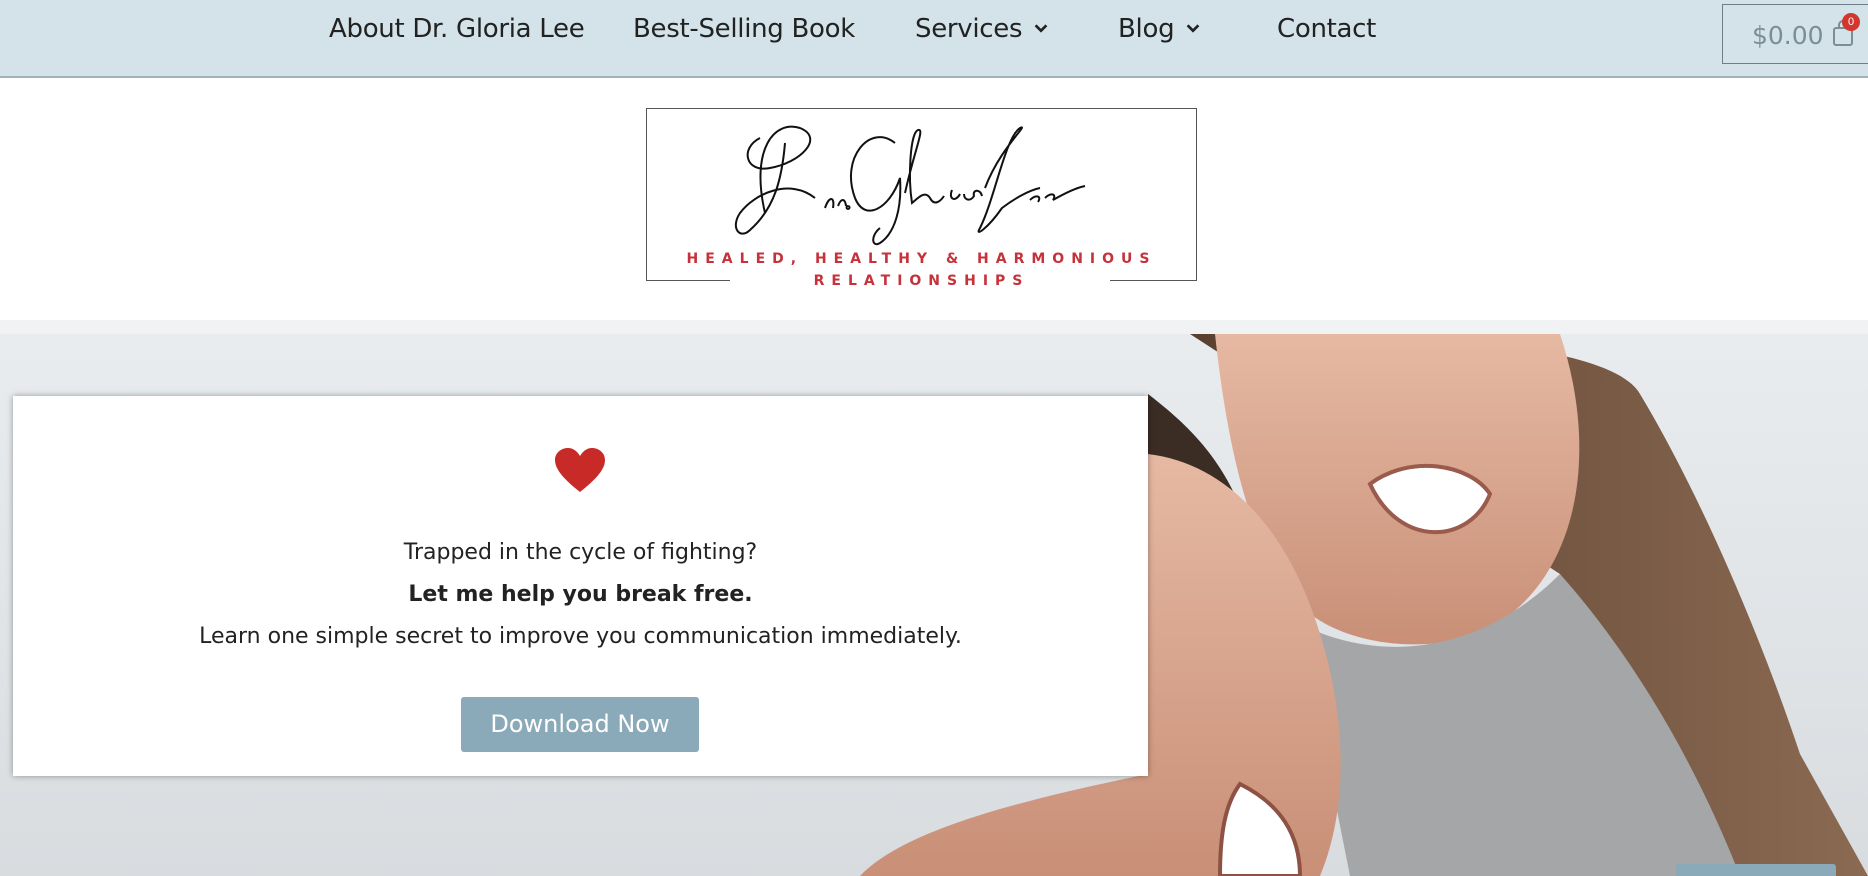 The width and height of the screenshot is (1868, 876). What do you see at coordinates (1146, 29) in the screenshot?
I see `nav-item-blog-label: Blog` at bounding box center [1146, 29].